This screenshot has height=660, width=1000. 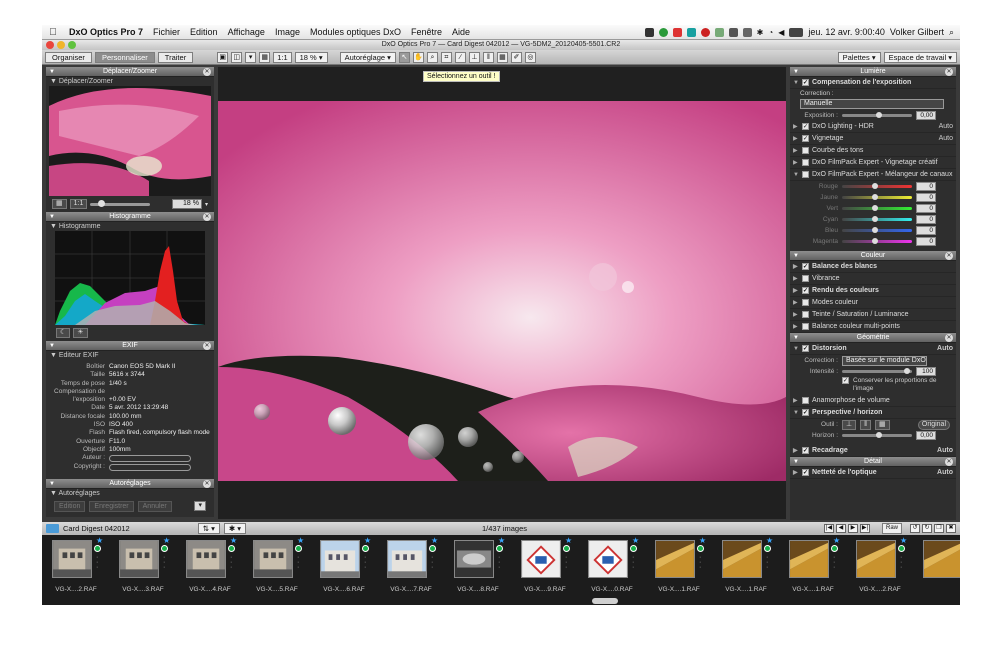 What do you see at coordinates (474, 57) in the screenshot?
I see `horizon-tool-icon: ⊥` at bounding box center [474, 57].